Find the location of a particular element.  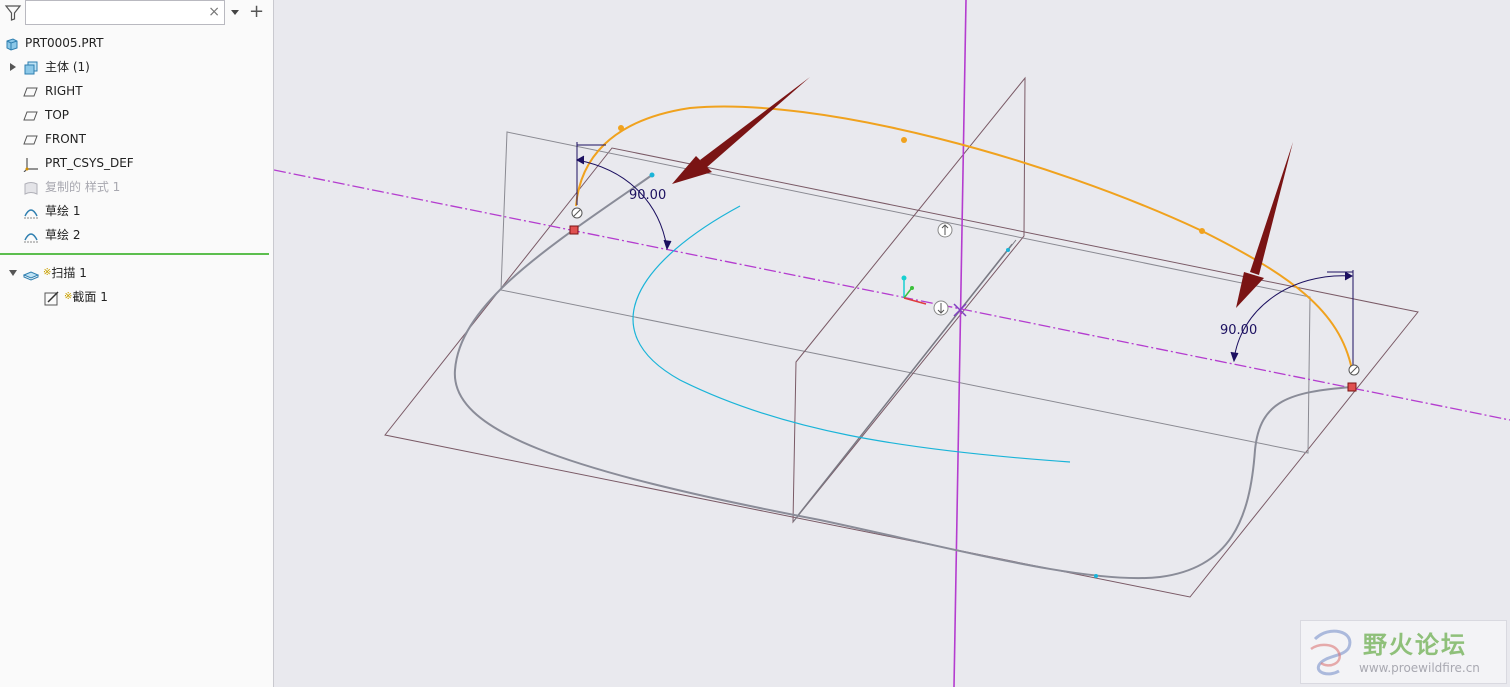

tree-item-front-plane: FRONT is located at coordinates (130, 139).